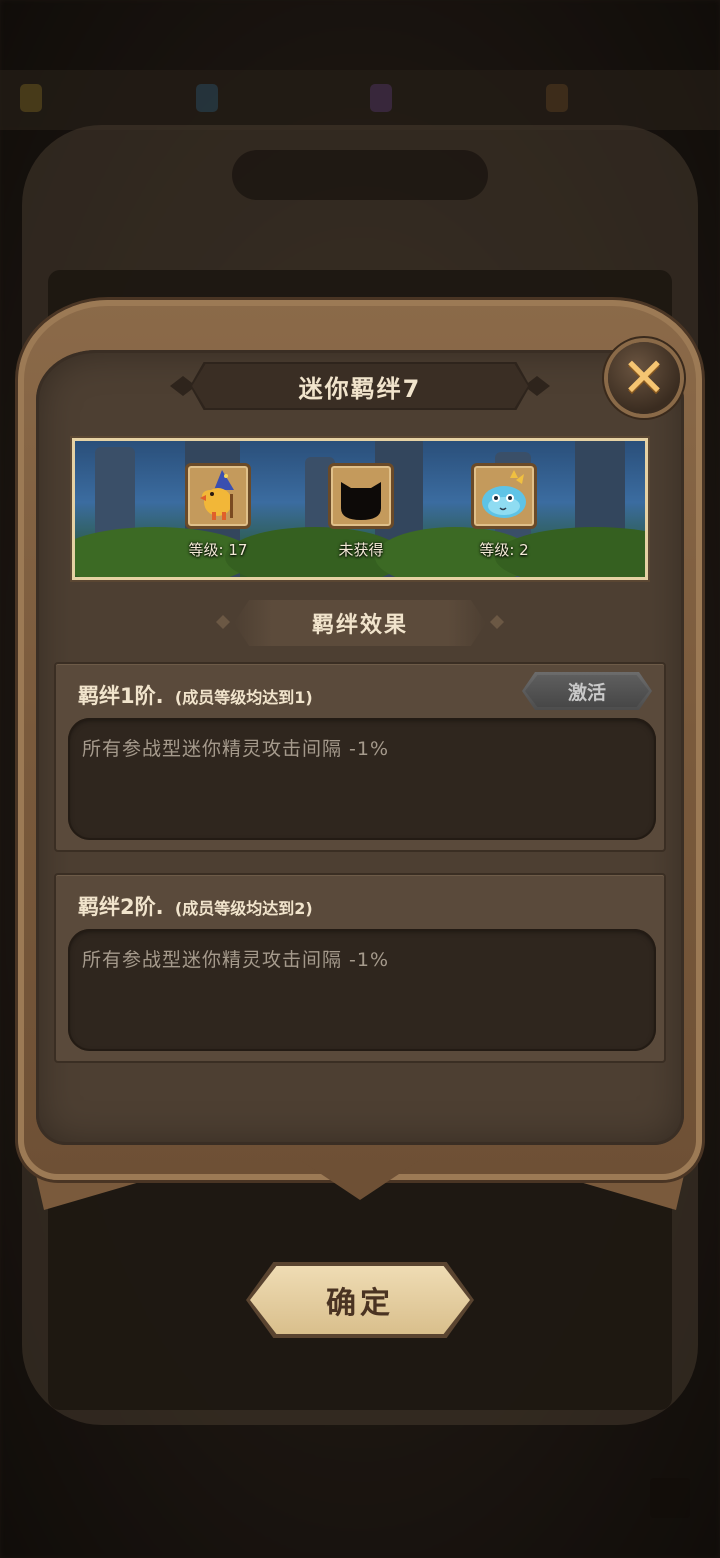  I want to click on effects-header: 羁绊效果, so click(360, 623).